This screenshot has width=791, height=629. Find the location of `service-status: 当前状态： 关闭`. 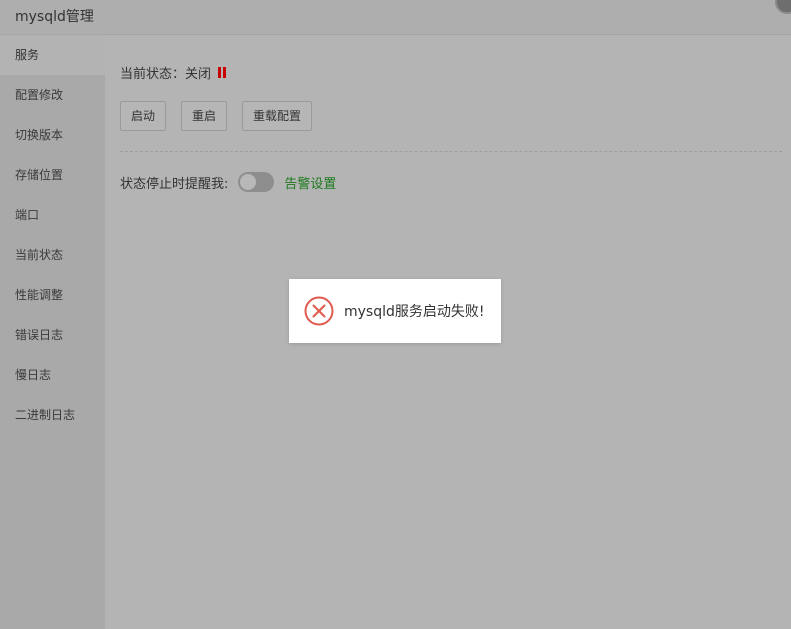

service-status: 当前状态： 关闭 is located at coordinates (173, 72).